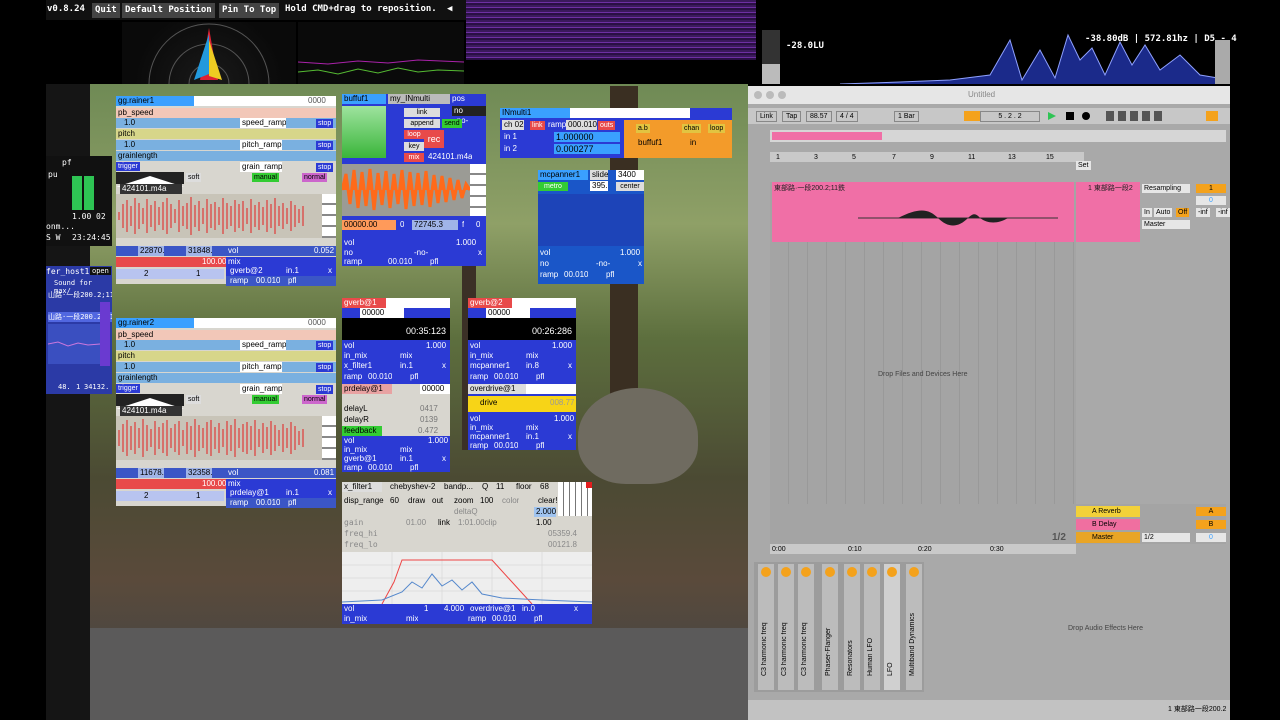  What do you see at coordinates (428, 409) in the screenshot?
I see `delayl-value: 0417` at bounding box center [428, 409].